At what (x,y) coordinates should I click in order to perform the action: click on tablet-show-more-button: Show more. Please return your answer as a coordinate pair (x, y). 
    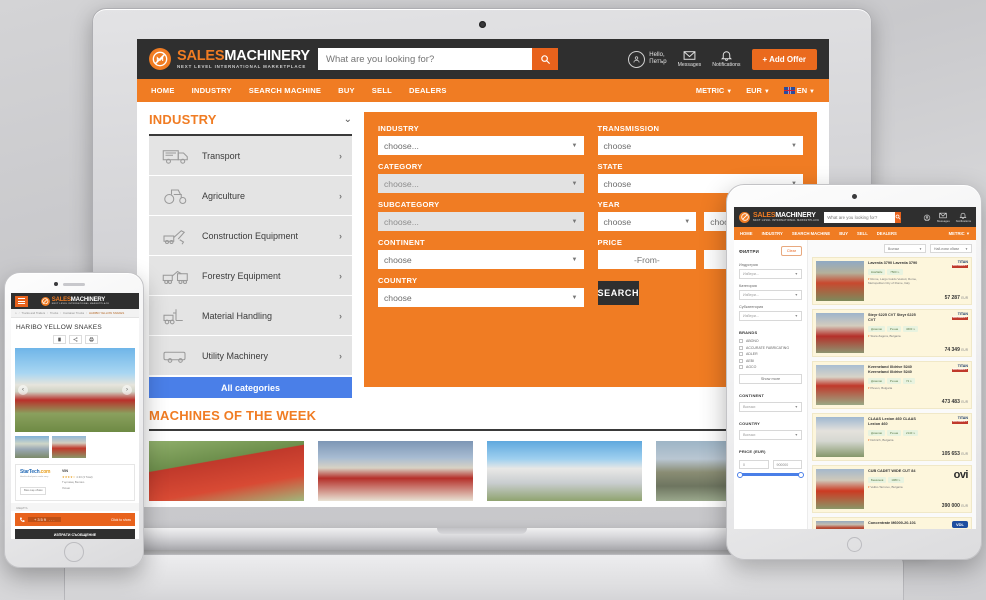
    Looking at the image, I should click on (770, 379).